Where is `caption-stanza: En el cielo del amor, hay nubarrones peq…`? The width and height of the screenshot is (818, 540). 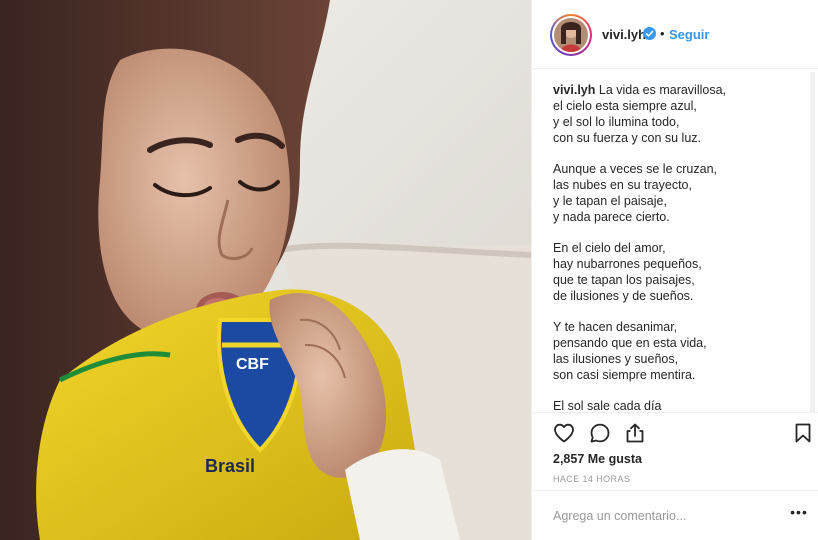
caption-stanza: En el cielo del amor, hay nubarrones peq… is located at coordinates (627, 272).